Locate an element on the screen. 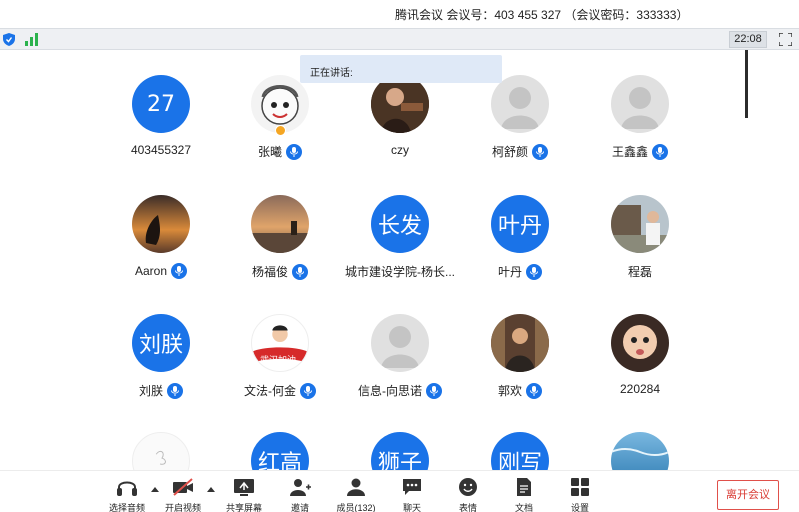 The image size is (799, 512). avatar: 刚写 is located at coordinates (520, 452).